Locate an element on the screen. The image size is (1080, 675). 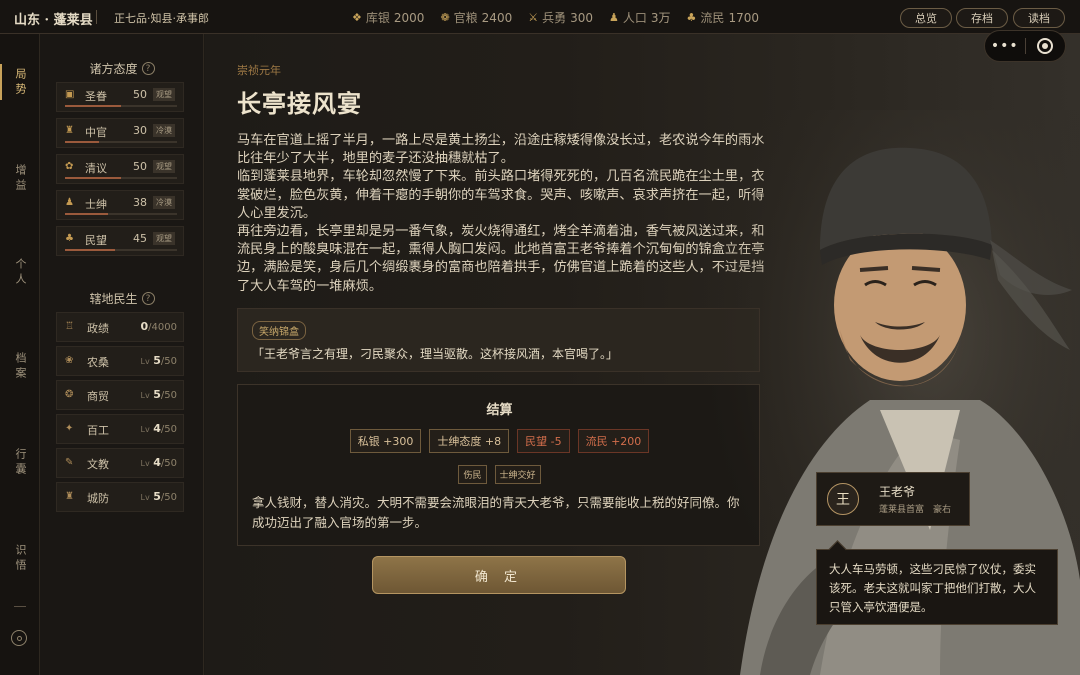
development-level: 0/4000 is located at coordinates (158, 326).